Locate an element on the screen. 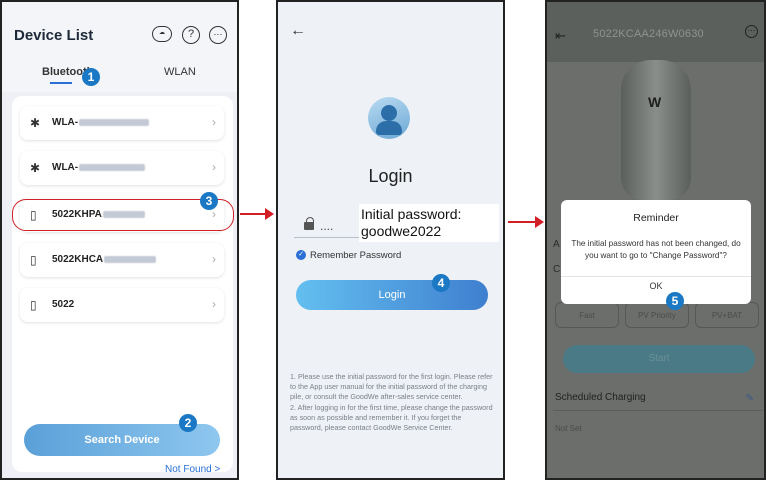  device-name: 5022KHCA is located at coordinates (78, 259).